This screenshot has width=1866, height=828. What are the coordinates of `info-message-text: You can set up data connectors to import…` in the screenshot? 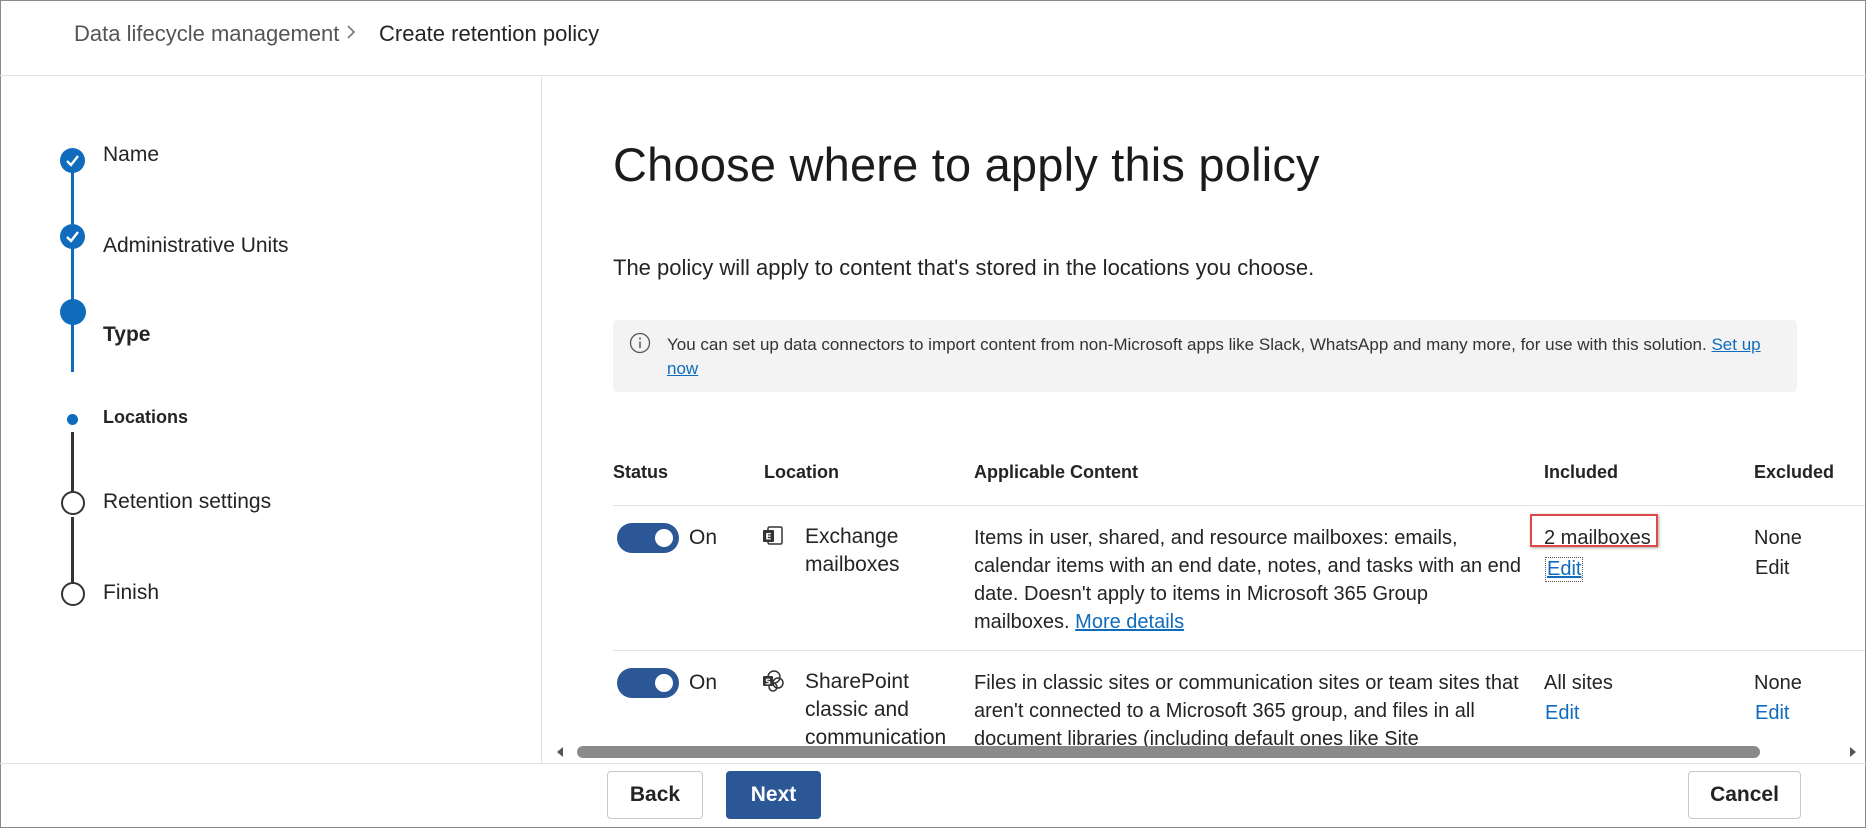 It's located at (1217, 357).